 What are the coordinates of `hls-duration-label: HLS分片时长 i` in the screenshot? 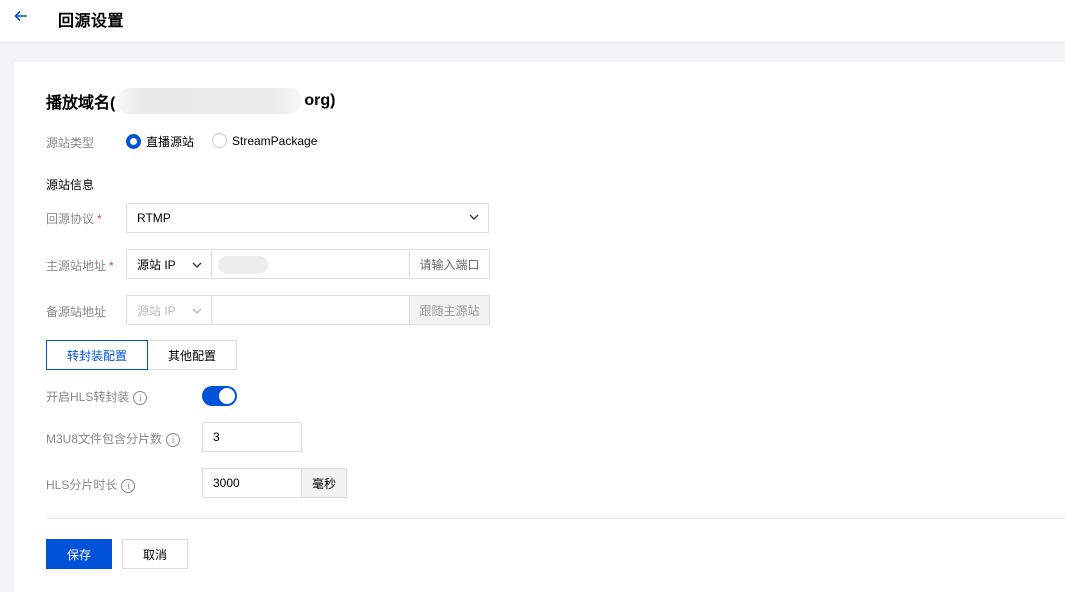 It's located at (91, 484).